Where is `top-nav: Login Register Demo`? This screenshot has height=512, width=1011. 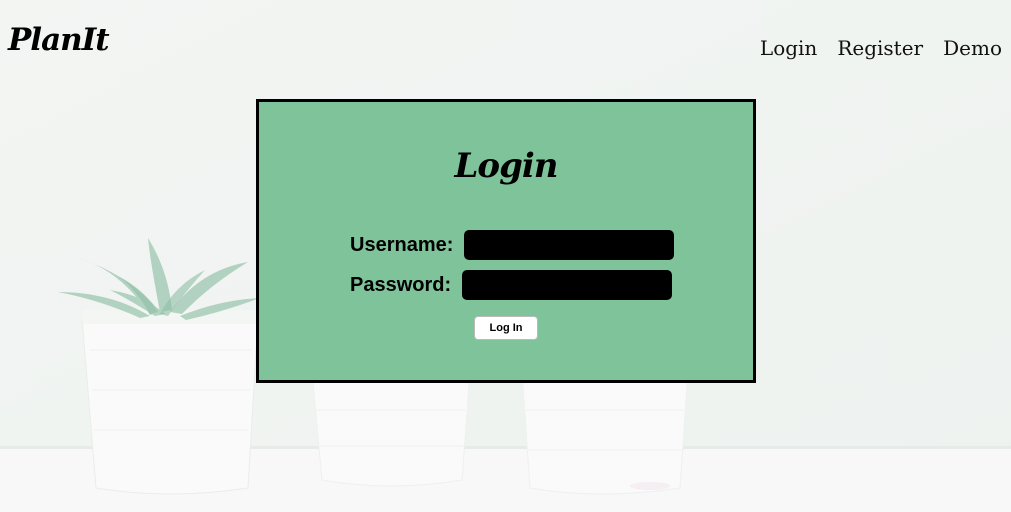 top-nav: Login Register Demo is located at coordinates (881, 48).